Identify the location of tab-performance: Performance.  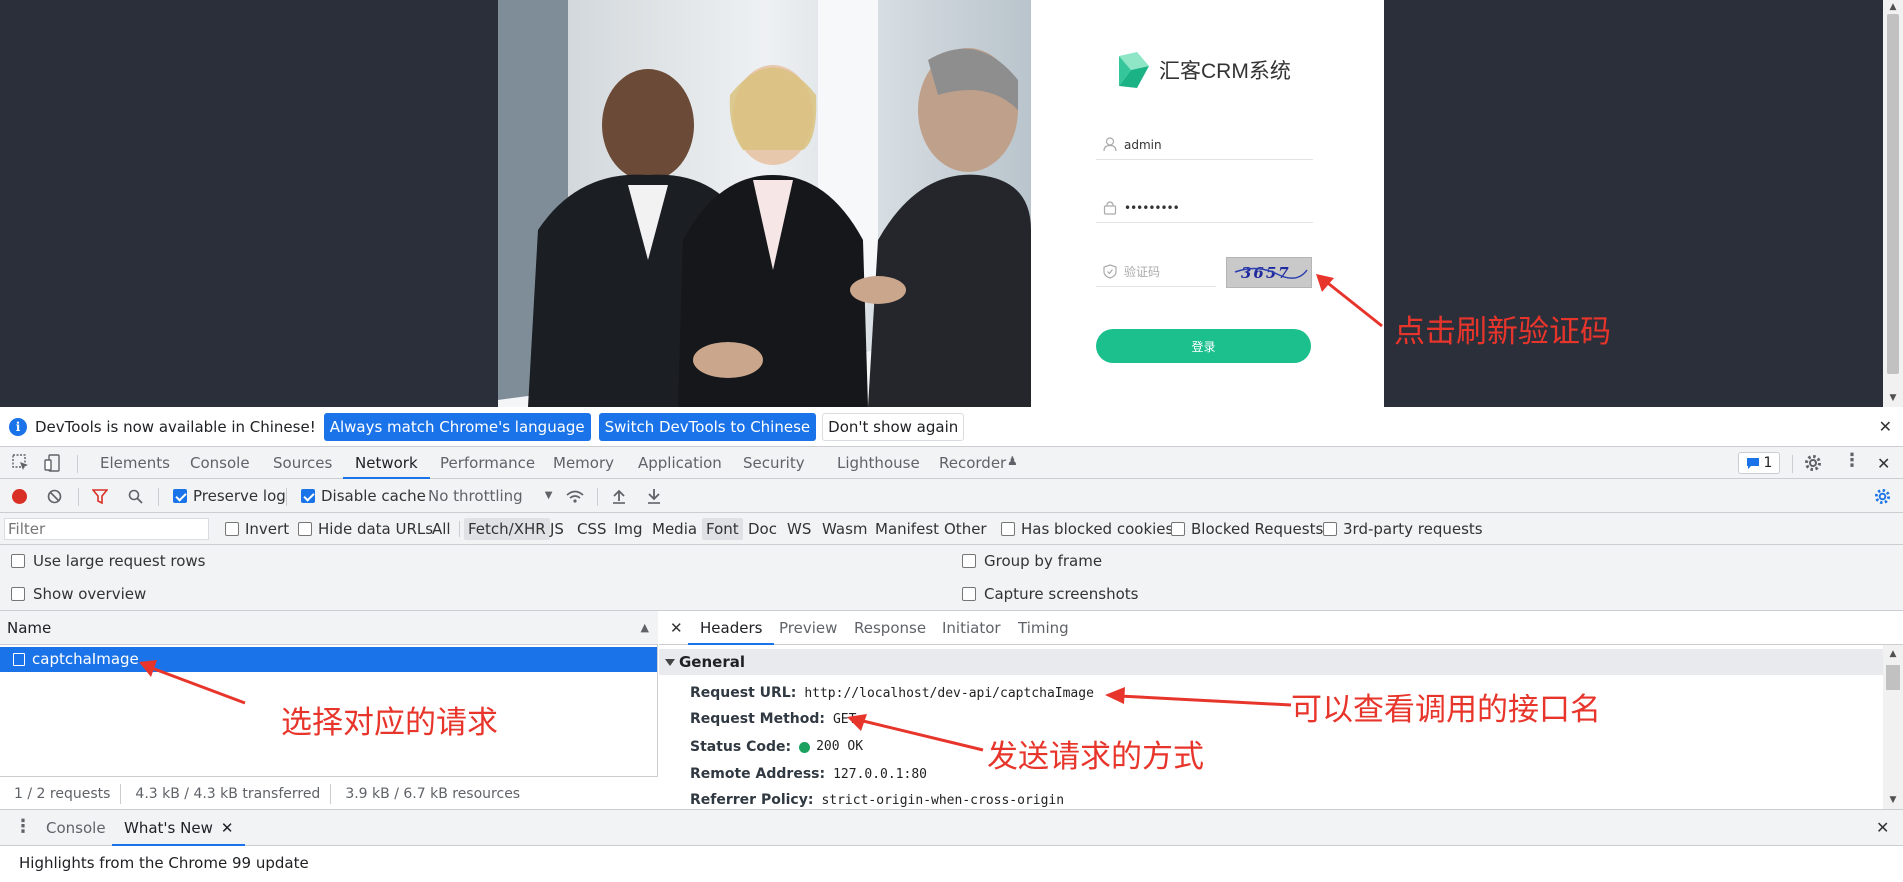
(487, 463).